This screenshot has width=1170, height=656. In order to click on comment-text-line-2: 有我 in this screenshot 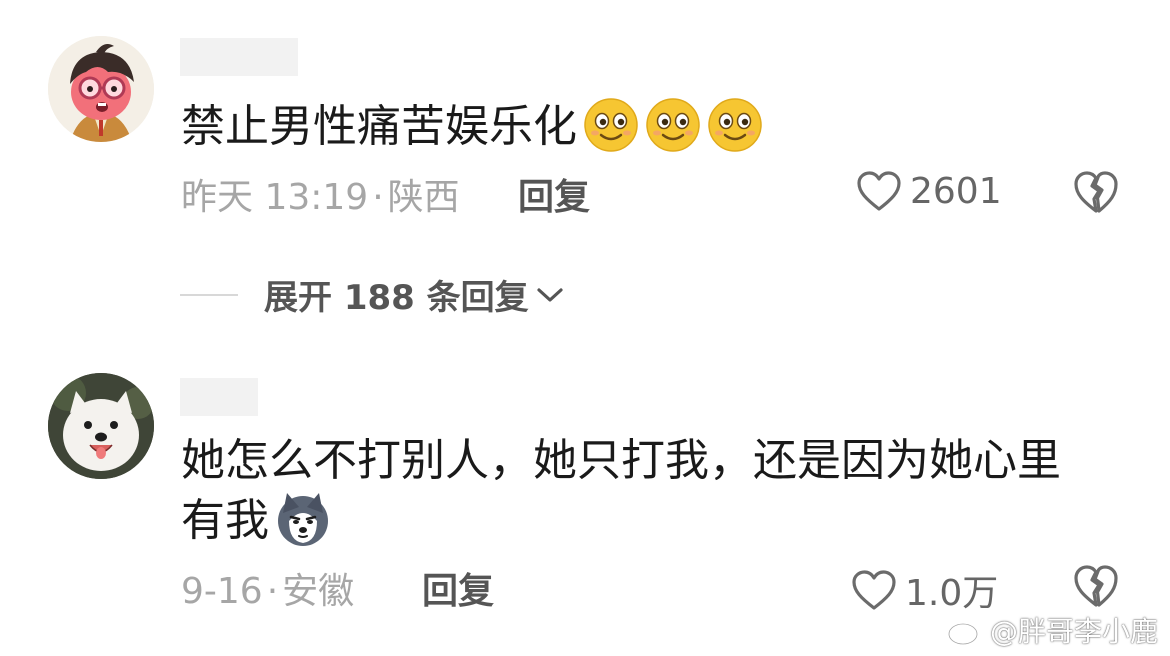, I will do `click(256, 521)`.